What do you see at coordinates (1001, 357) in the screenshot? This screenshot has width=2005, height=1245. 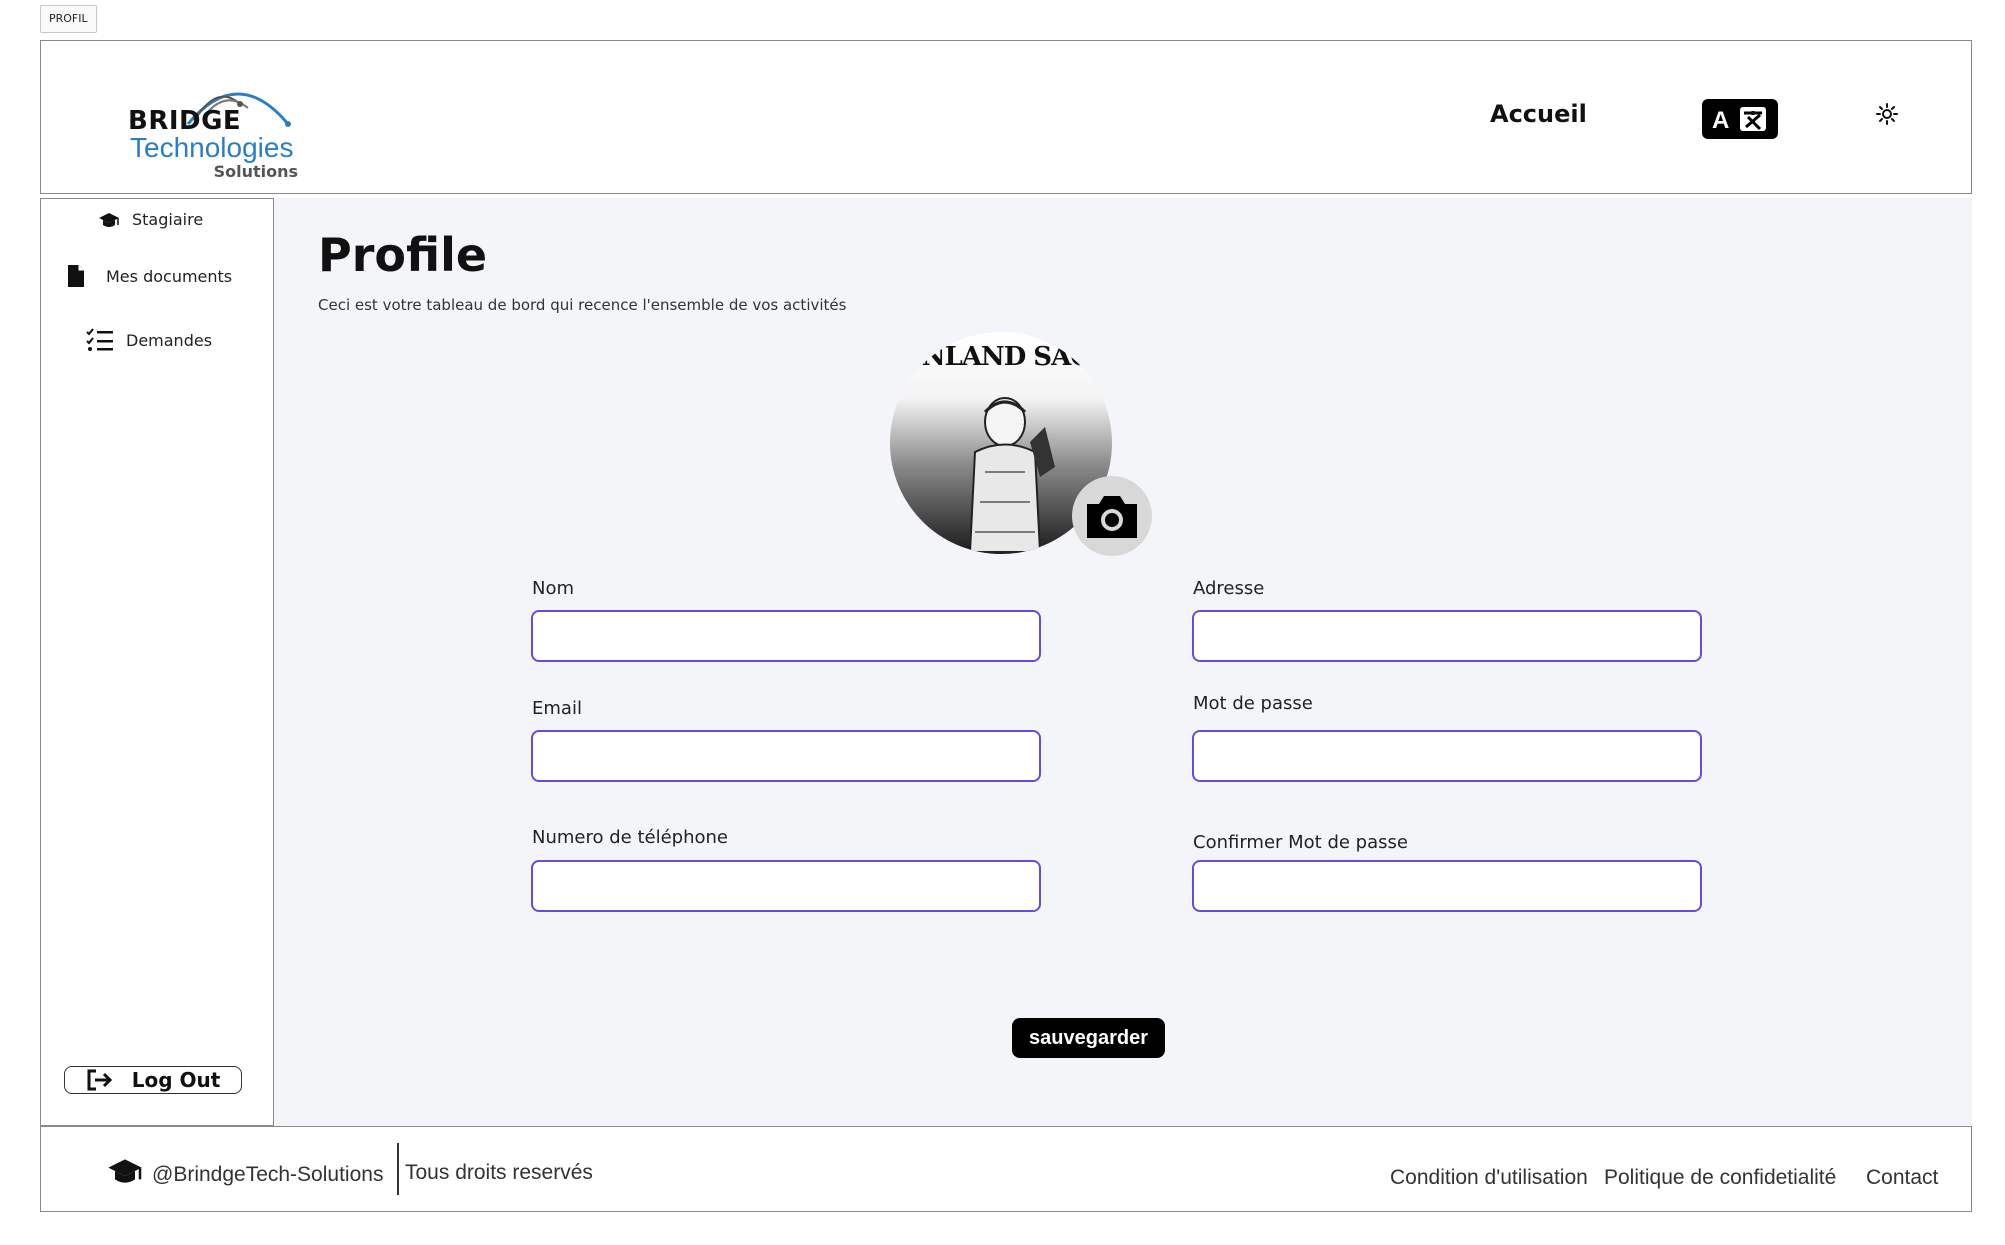 I see `avatar-image-caption: VINLAND SAGA` at bounding box center [1001, 357].